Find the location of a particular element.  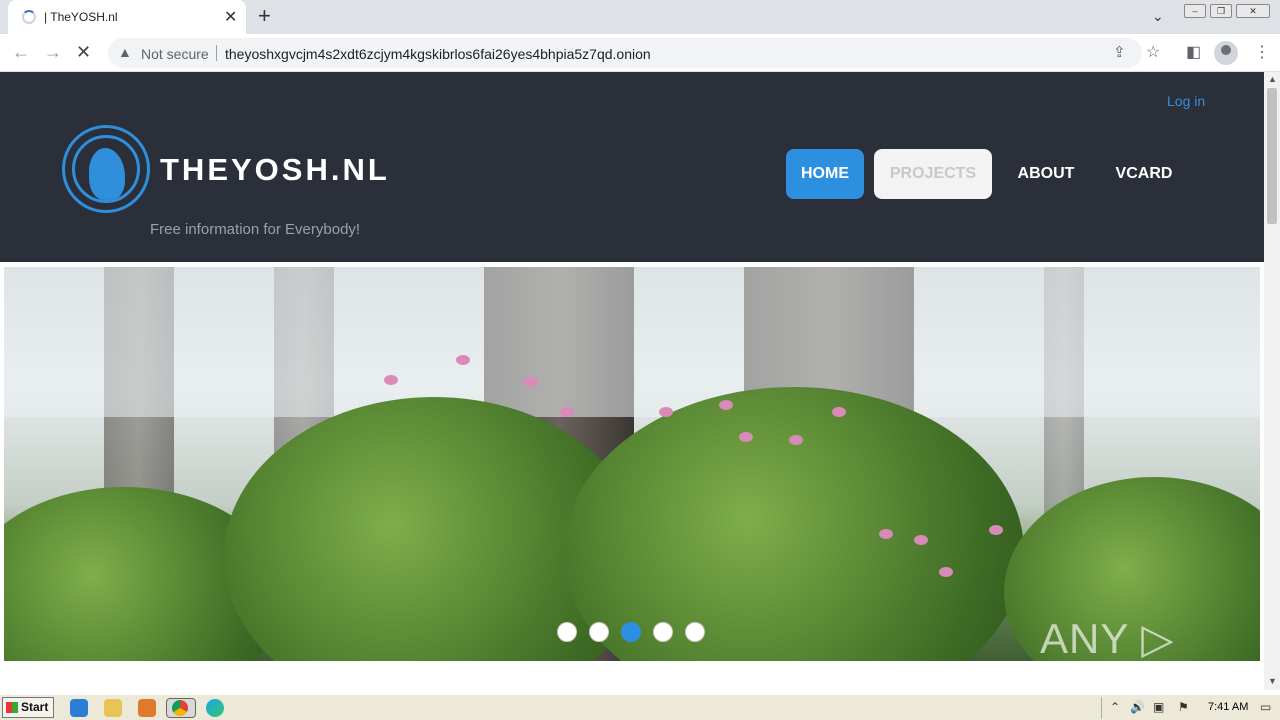

omnibox-divider is located at coordinates (216, 53).